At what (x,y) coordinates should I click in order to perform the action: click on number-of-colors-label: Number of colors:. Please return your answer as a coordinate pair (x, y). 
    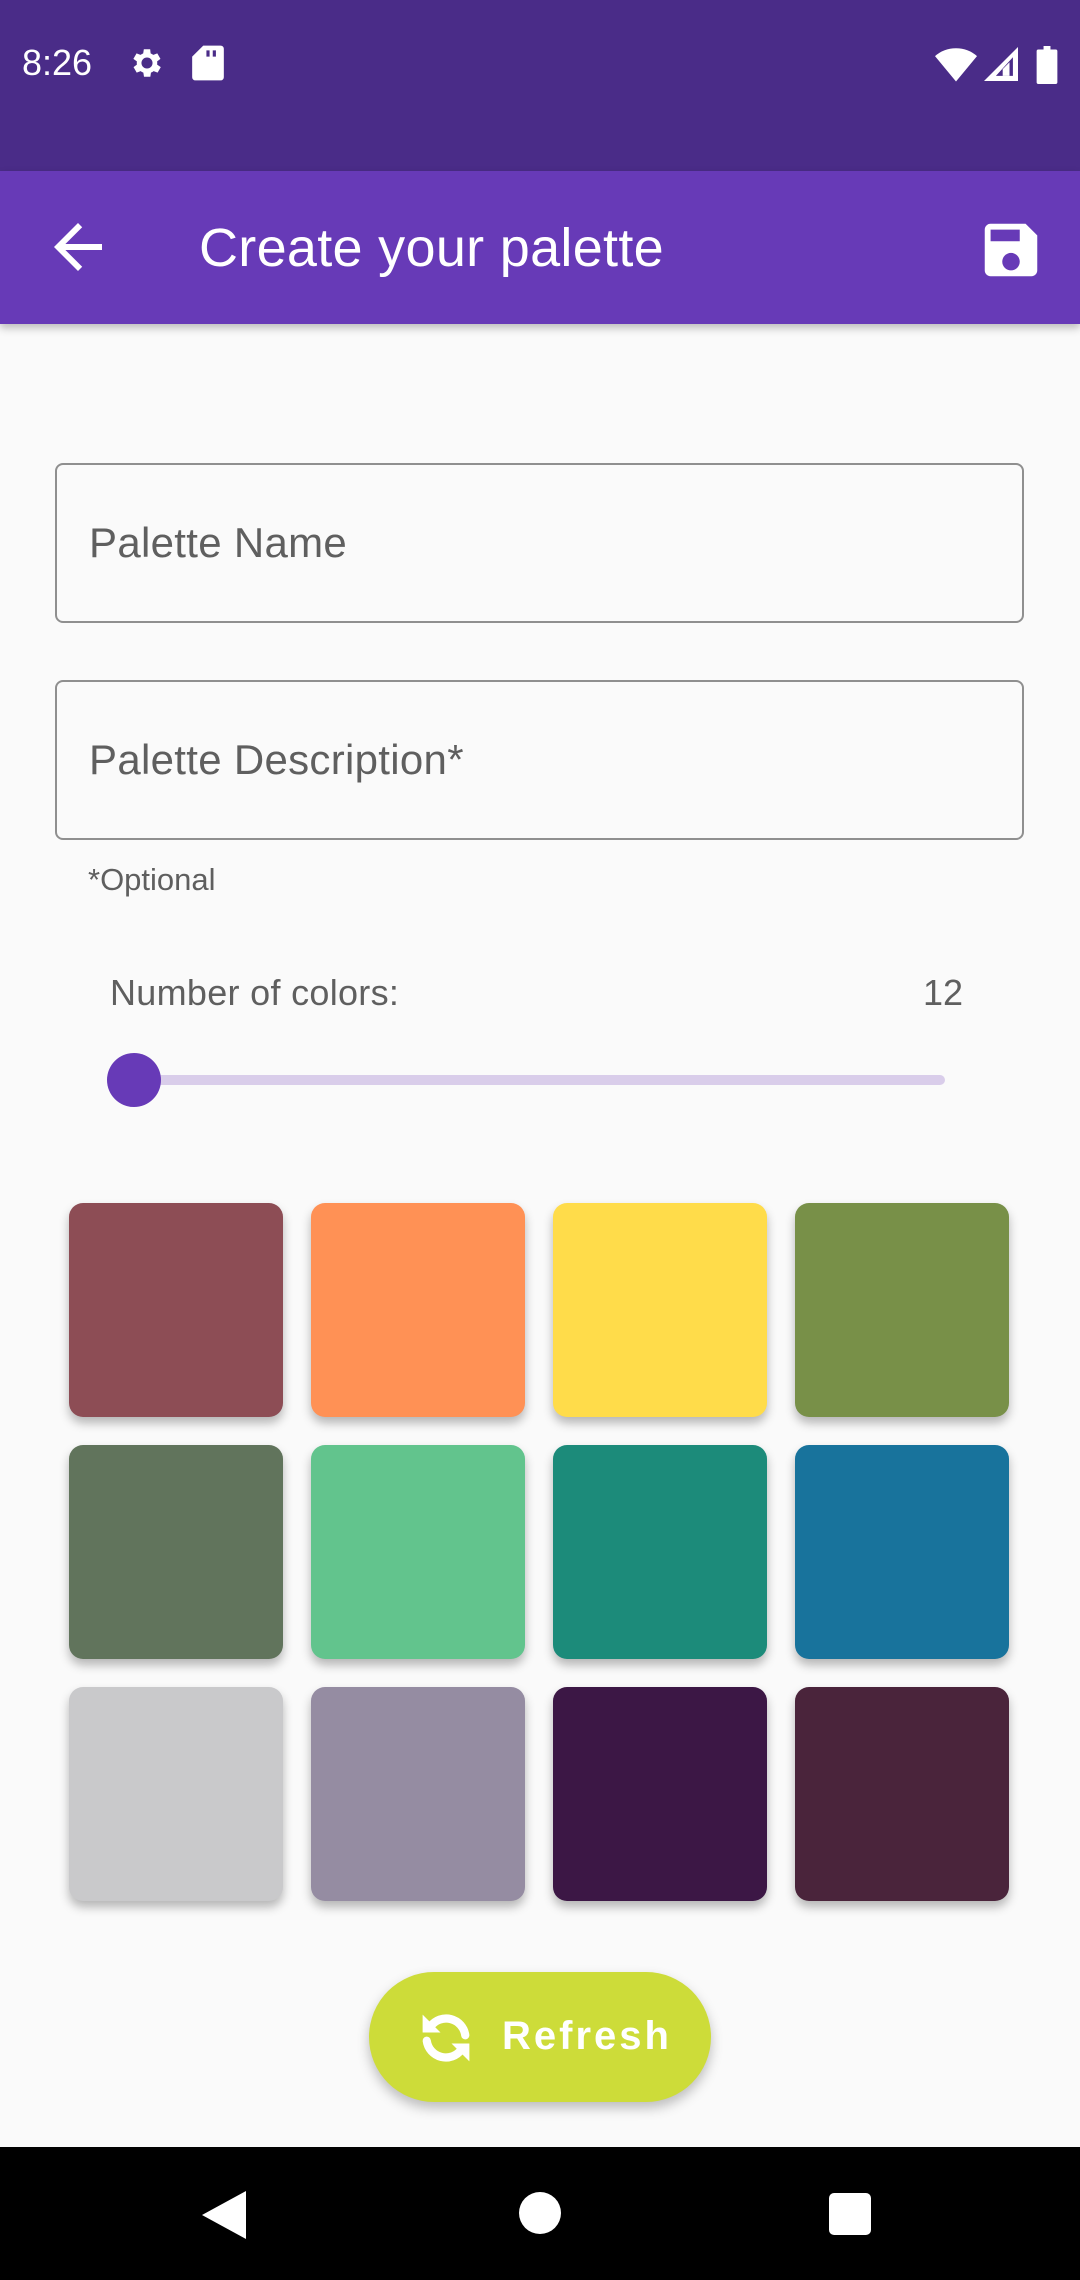
    Looking at the image, I should click on (255, 992).